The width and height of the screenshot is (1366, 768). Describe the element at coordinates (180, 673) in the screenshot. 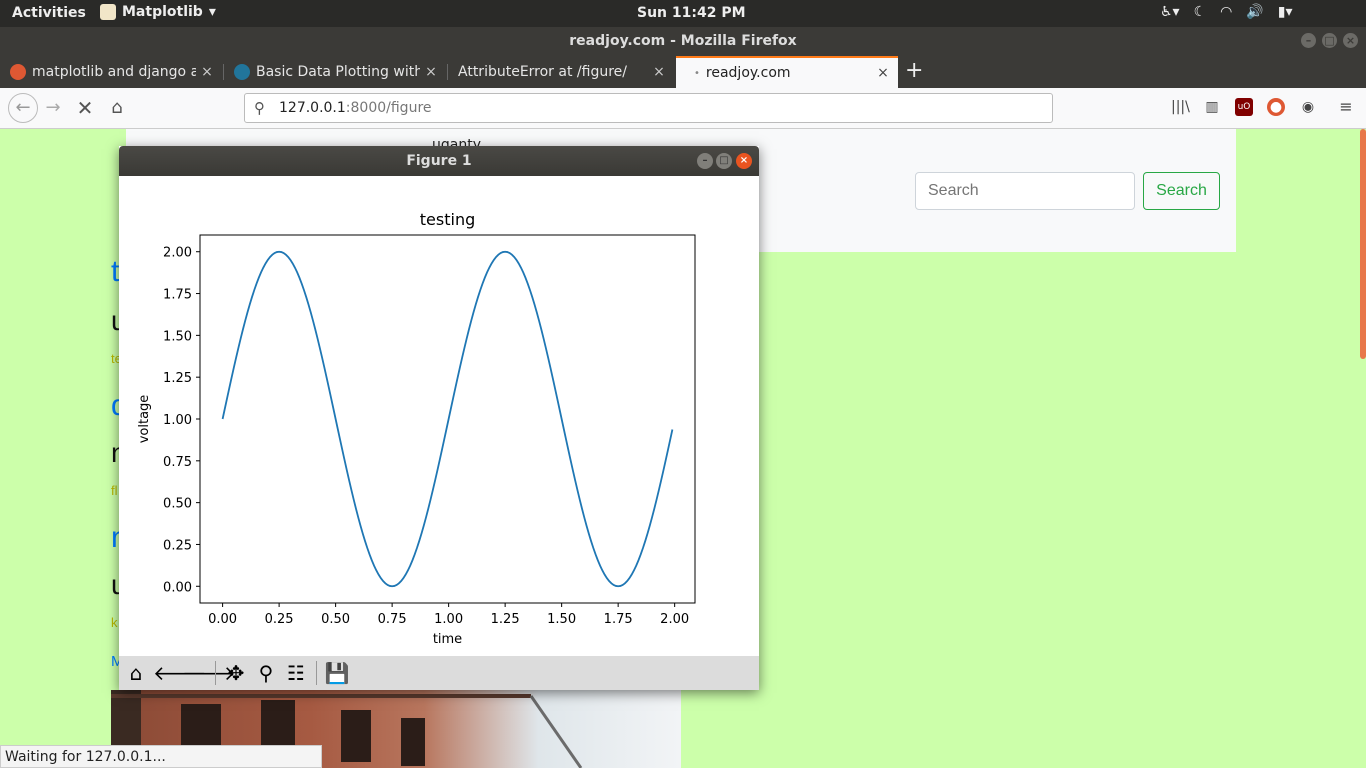

I see `back-icon: 🡐` at that location.